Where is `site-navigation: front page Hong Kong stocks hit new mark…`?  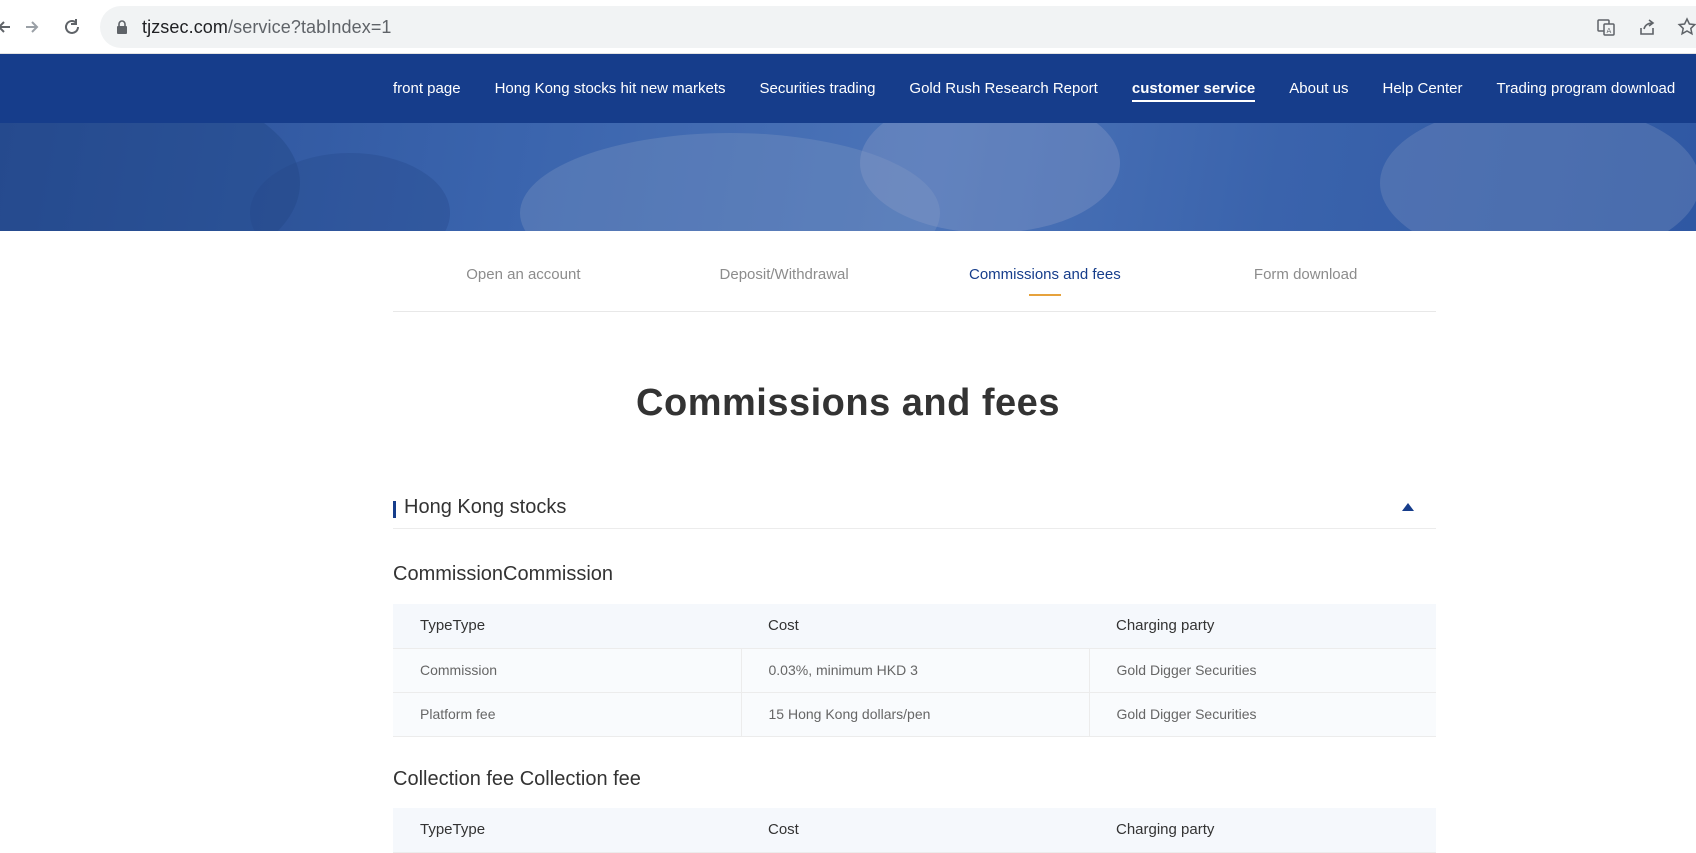 site-navigation: front page Hong Kong stocks hit new mark… is located at coordinates (848, 88).